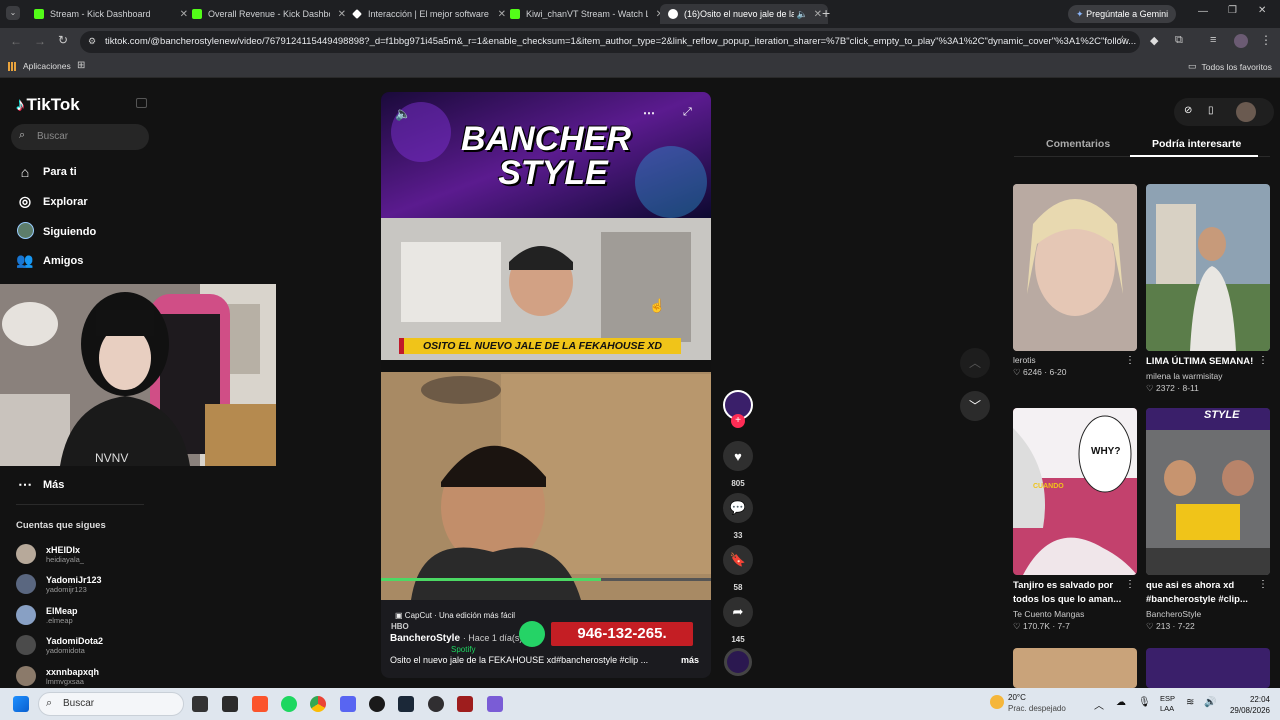 Image resolution: width=1280 pixels, height=720 pixels. I want to click on nav-amigos: 👥 Amigos, so click(49, 260).